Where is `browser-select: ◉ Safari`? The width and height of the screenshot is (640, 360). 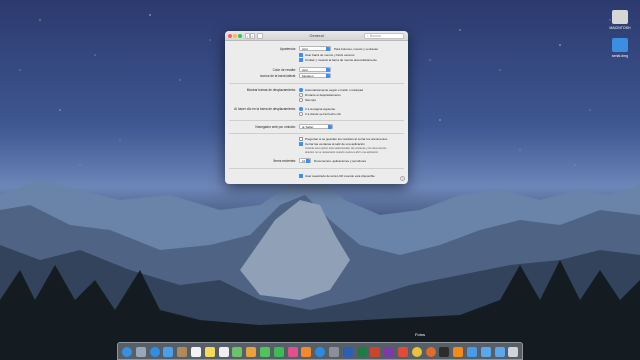
browser-select: ◉ Safari is located at coordinates (316, 126).